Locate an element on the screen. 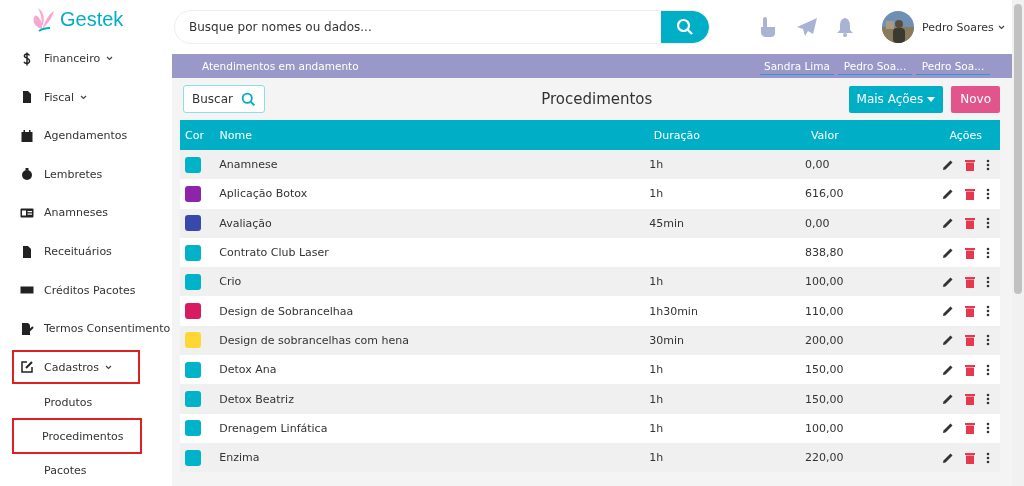 The image size is (1024, 486). sidebar-item: Financeiro is located at coordinates (76, 58).